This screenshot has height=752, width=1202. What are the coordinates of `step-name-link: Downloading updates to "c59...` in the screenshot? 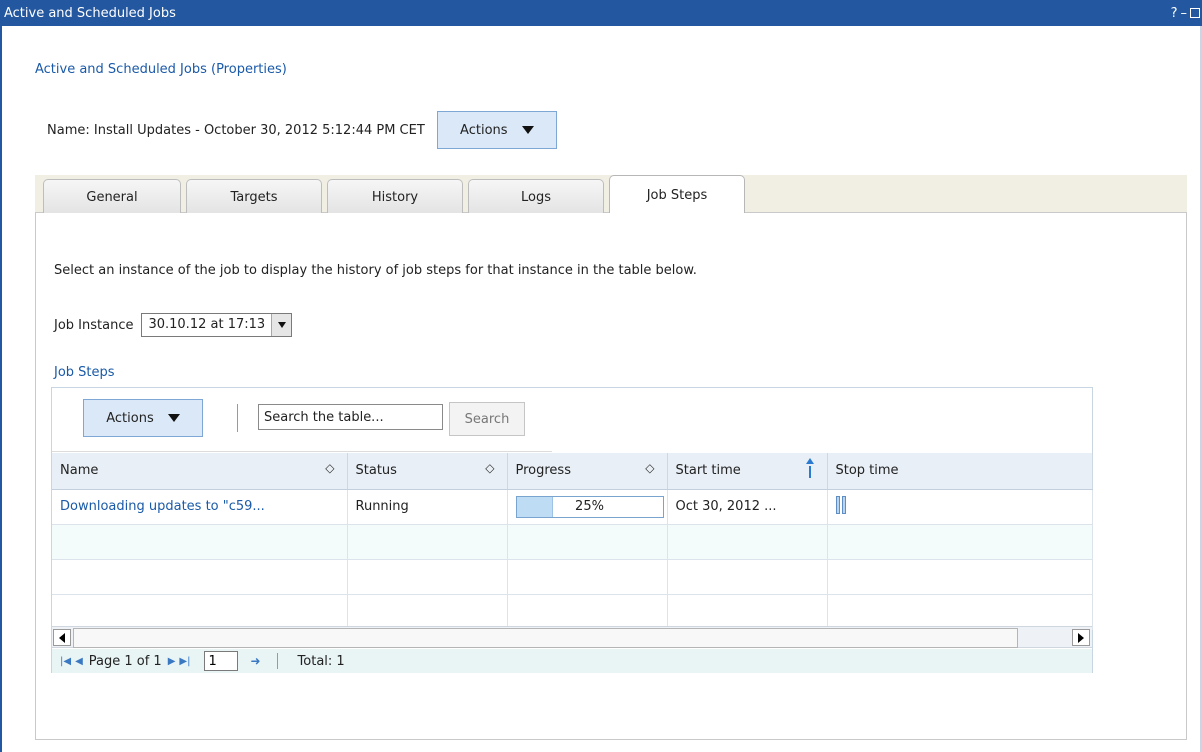 It's located at (162, 506).